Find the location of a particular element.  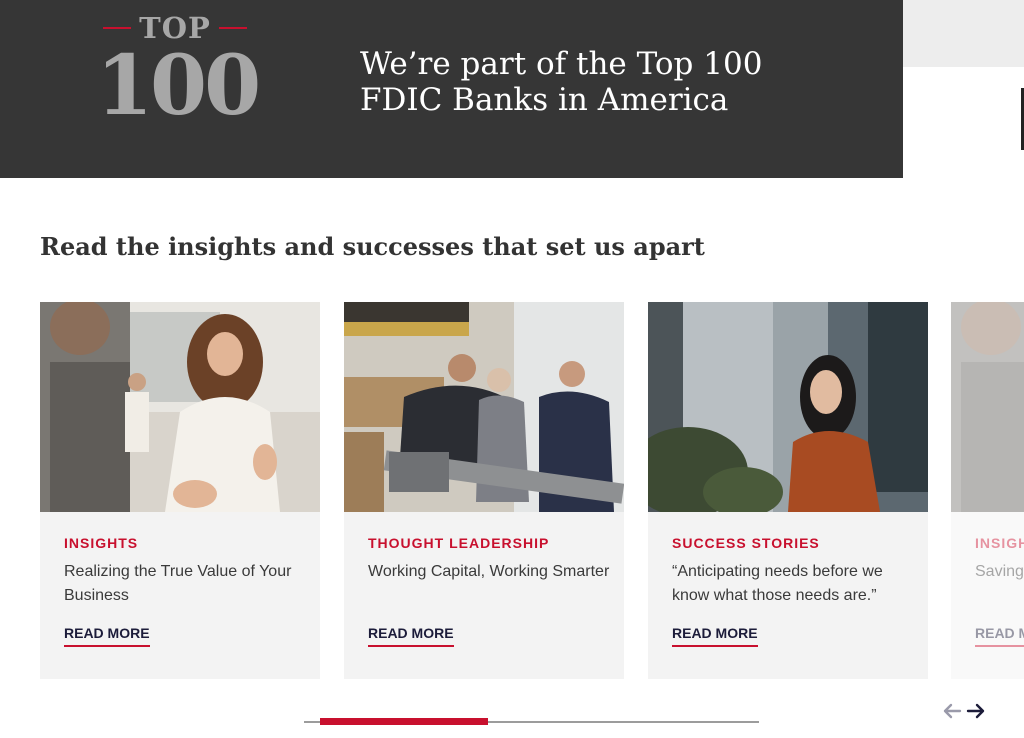

card-title: Working Capital, Working Smarter is located at coordinates (489, 571).